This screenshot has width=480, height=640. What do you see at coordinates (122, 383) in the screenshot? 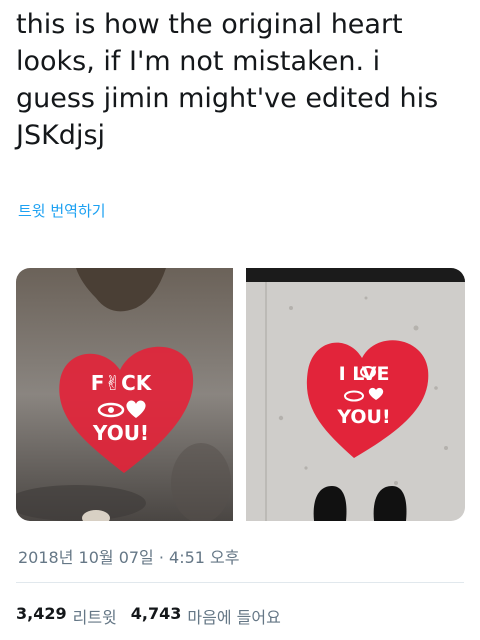
I see `left-heart-top-text: F✌CK` at bounding box center [122, 383].